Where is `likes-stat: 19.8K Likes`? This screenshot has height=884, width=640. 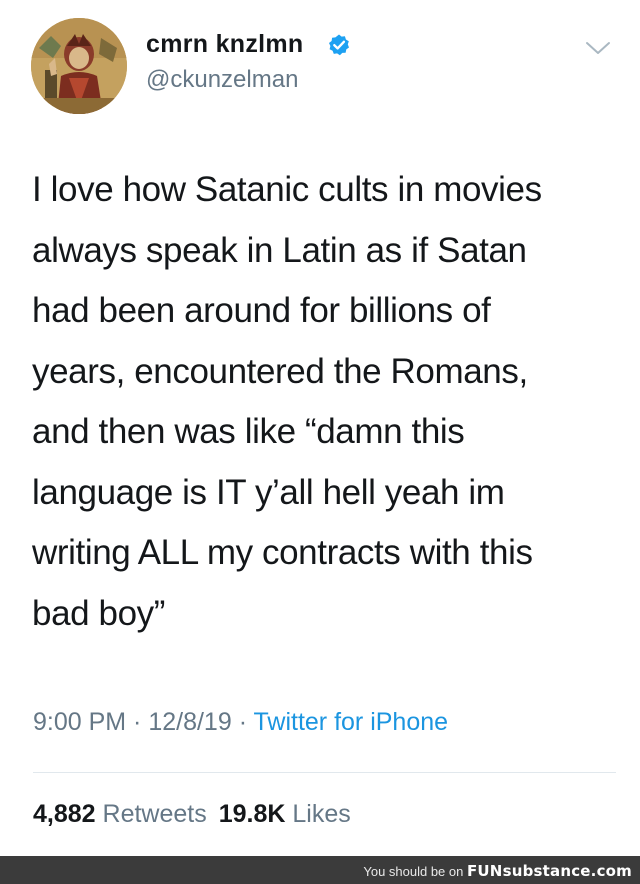
likes-stat: 19.8K Likes is located at coordinates (285, 814).